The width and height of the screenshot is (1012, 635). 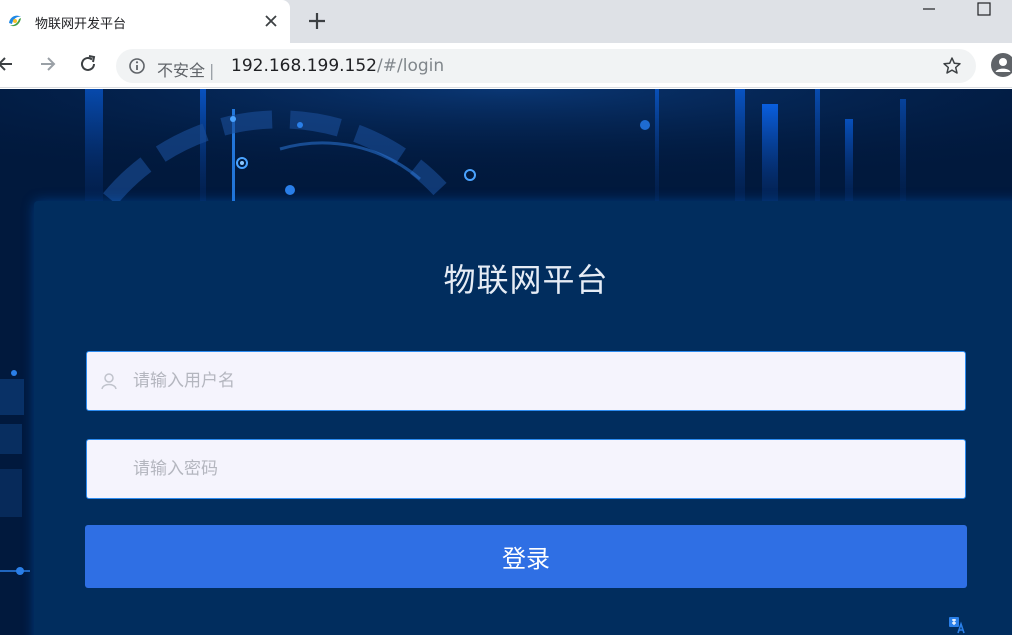 I want to click on login-button: 登录, so click(x=526, y=556).